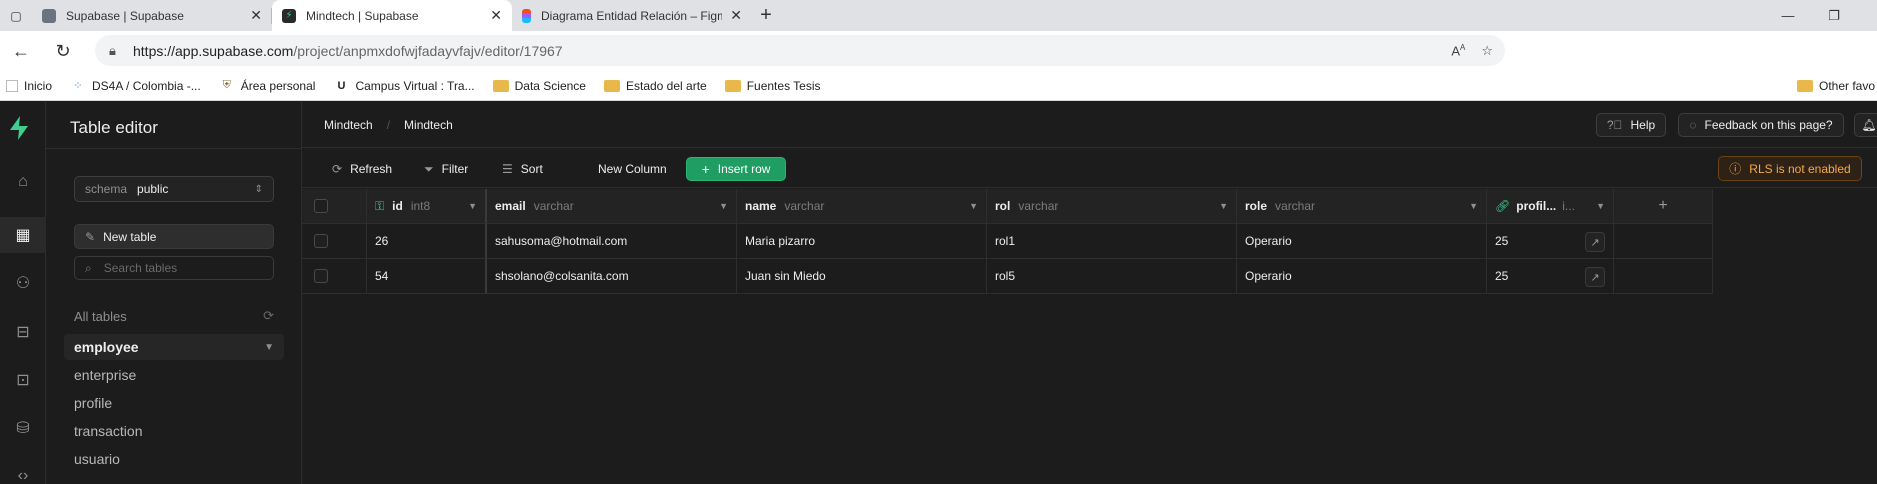 The image size is (1877, 484). Describe the element at coordinates (174, 189) in the screenshot. I see `schema-select: schema public ⇕` at that location.